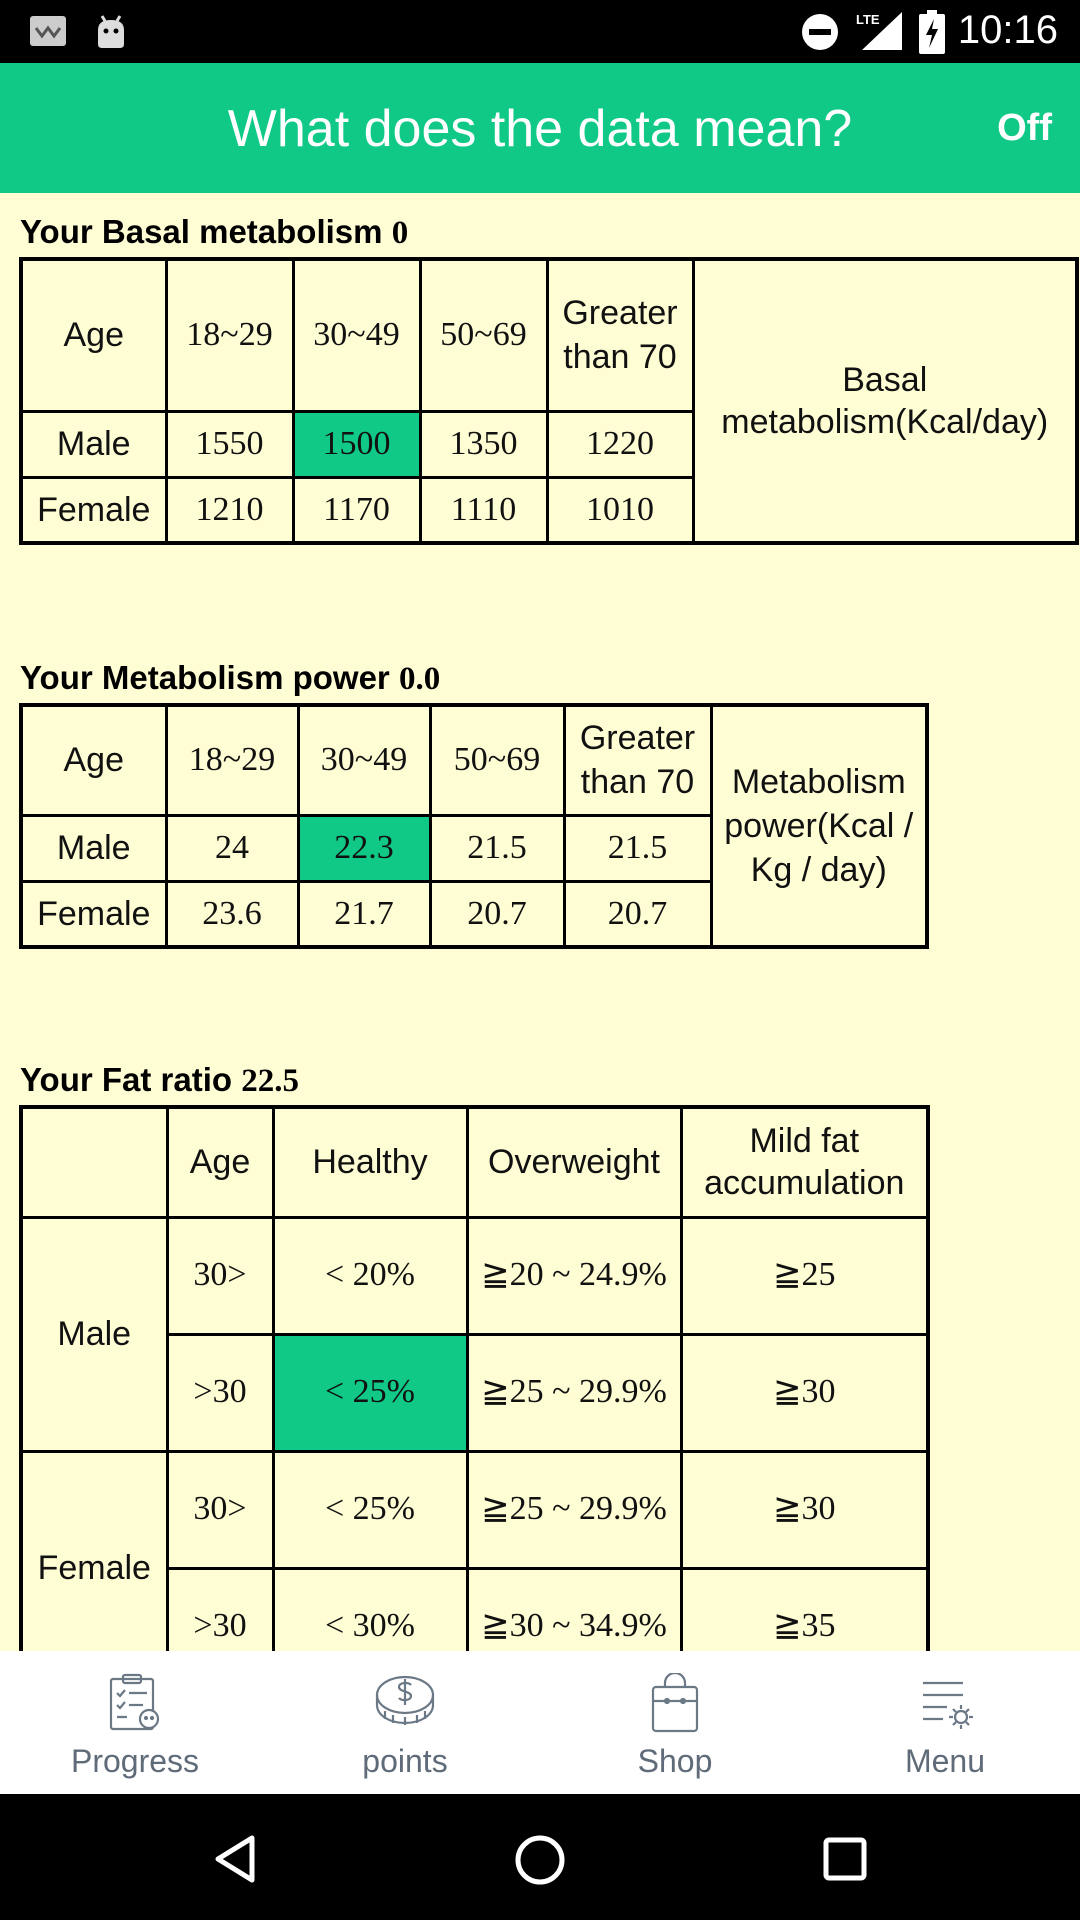 This screenshot has width=1080, height=1920. Describe the element at coordinates (135, 1761) in the screenshot. I see `nav-label: Progress` at that location.